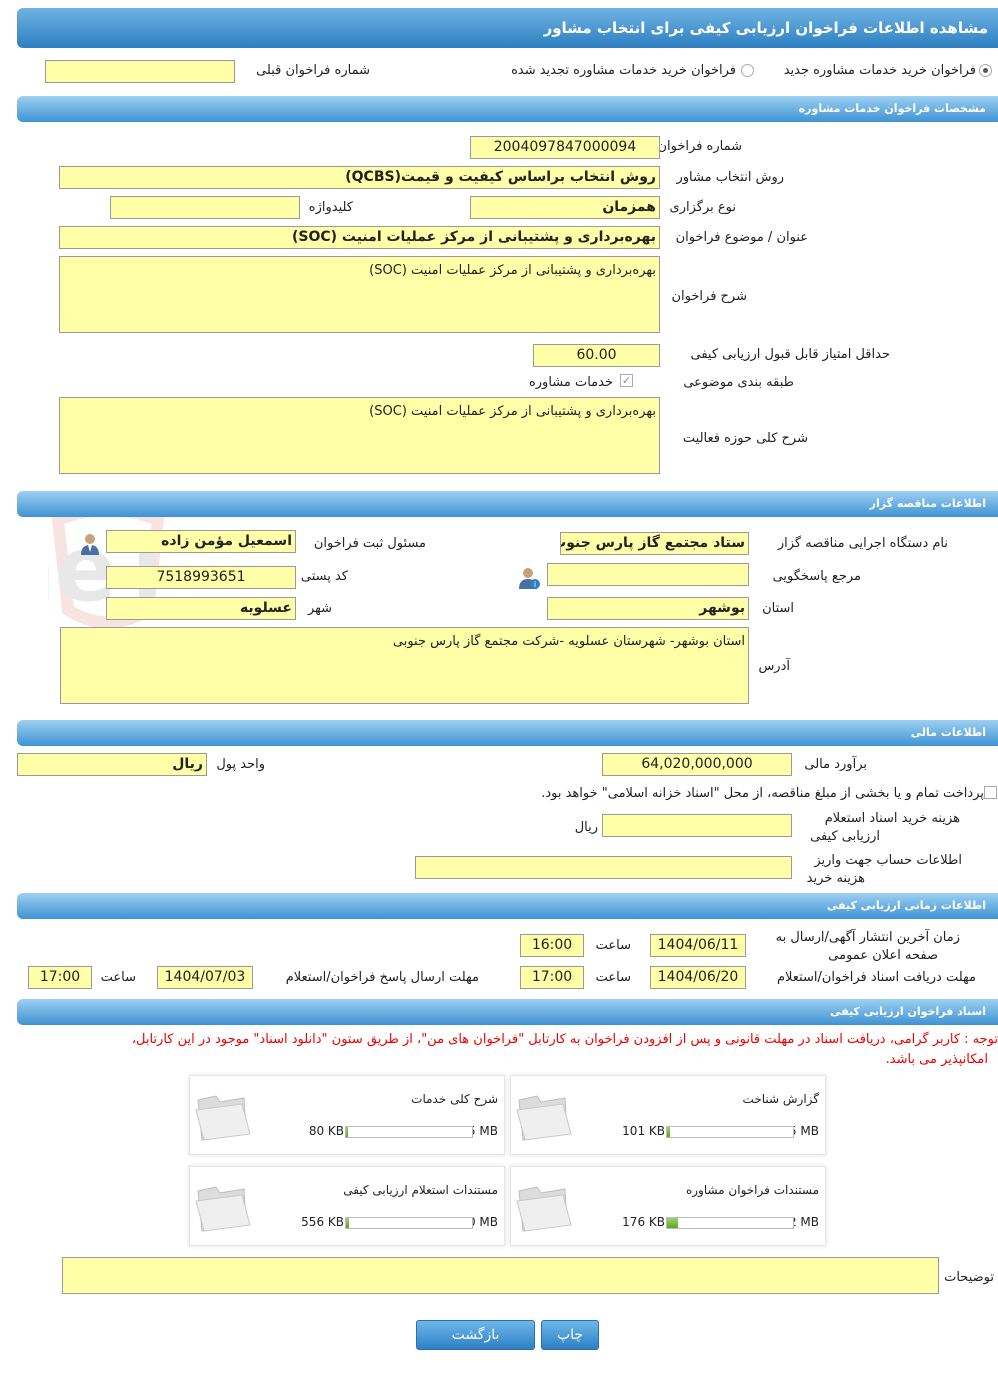 The height and width of the screenshot is (1378, 998). I want to click on org-field: ستاد مجتمع گاز پارس جنوب, so click(654, 543).